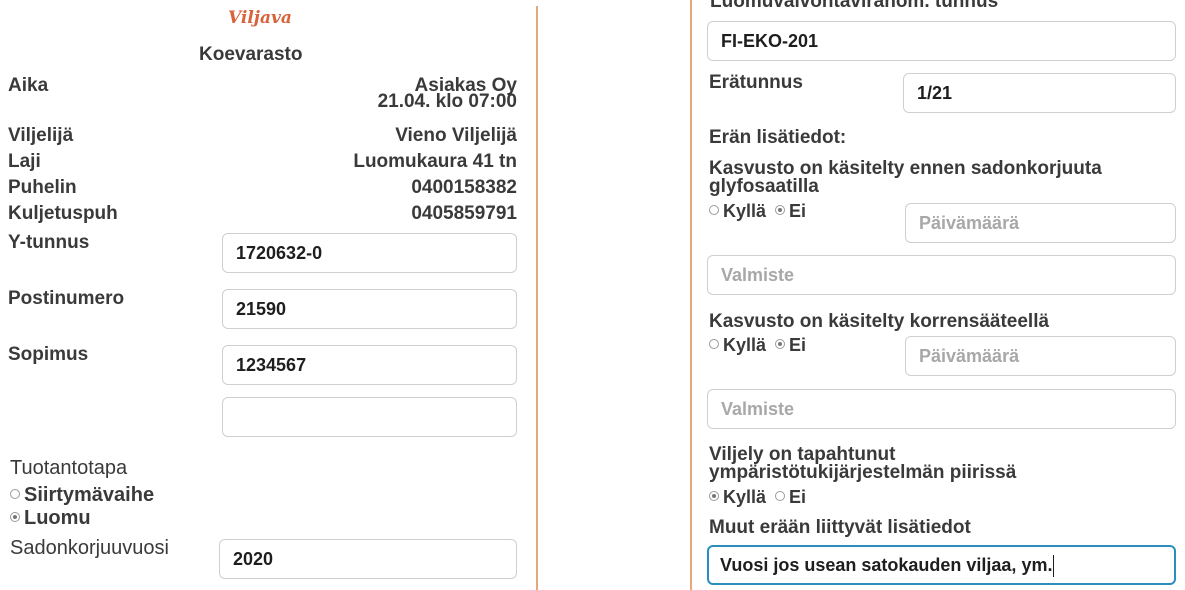 Image resolution: width=1185 pixels, height=590 pixels. What do you see at coordinates (744, 345) in the screenshot?
I see `korrensaate-yes-label: Kyllä` at bounding box center [744, 345].